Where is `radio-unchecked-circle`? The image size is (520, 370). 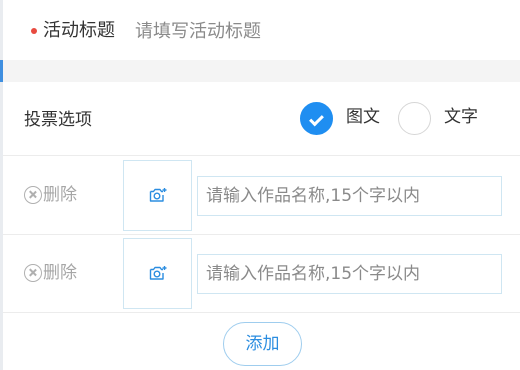
radio-unchecked-circle is located at coordinates (414, 118).